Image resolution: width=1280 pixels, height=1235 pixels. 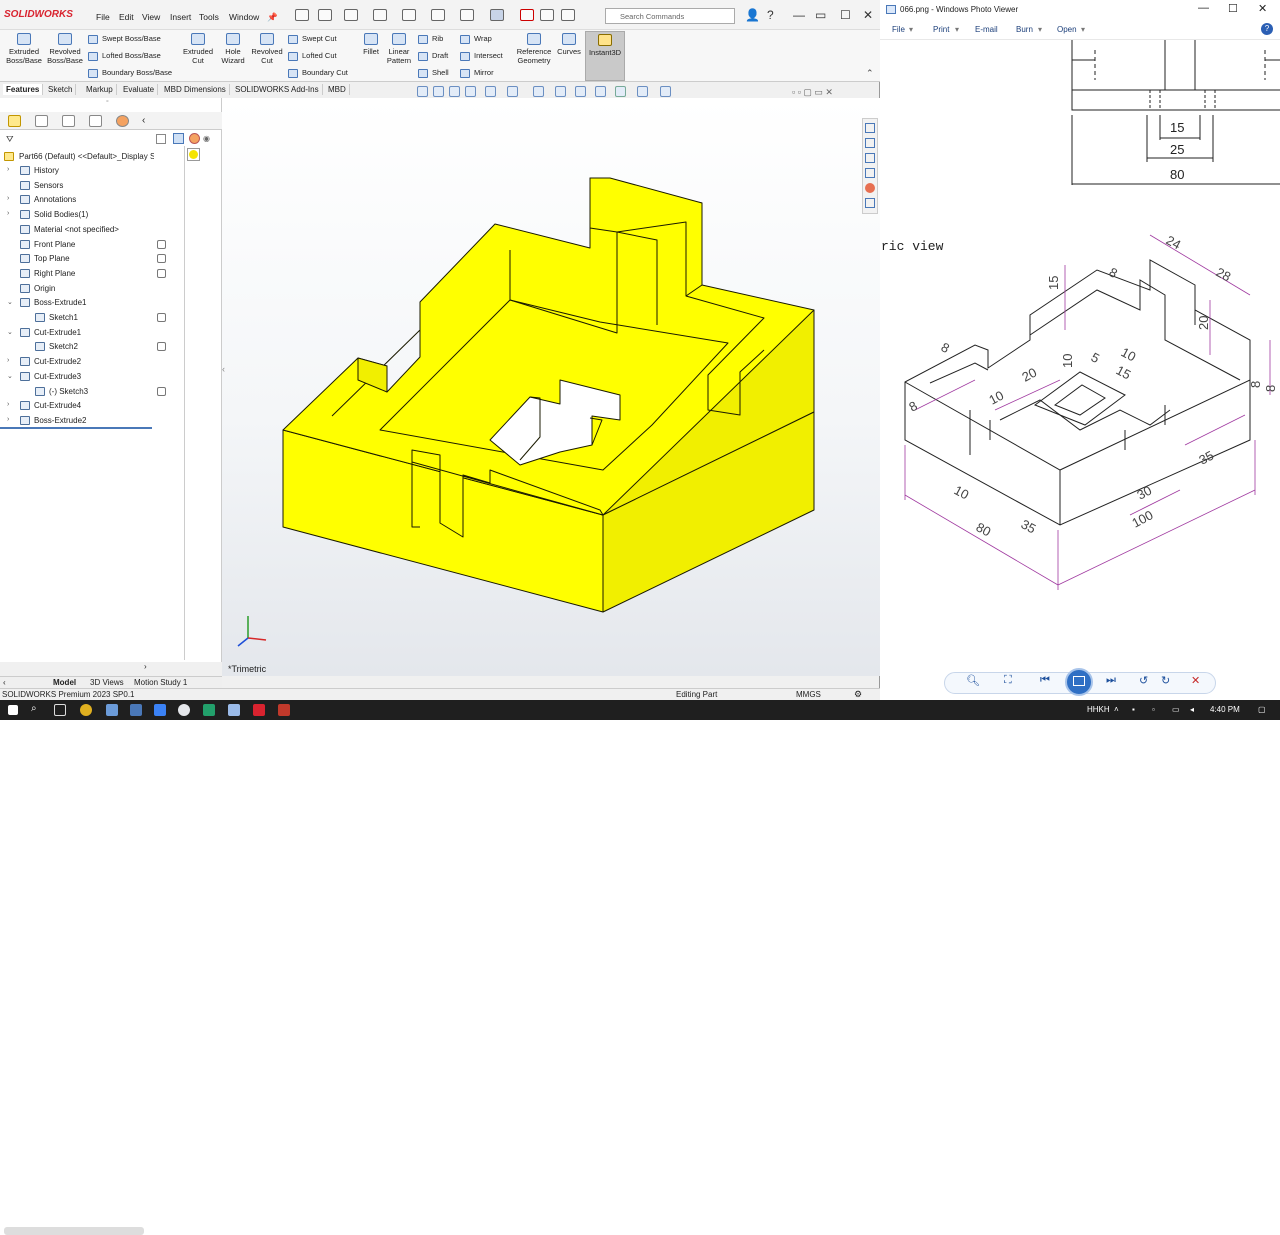 What do you see at coordinates (868, 15) in the screenshot?
I see `close-icon: ✕` at bounding box center [868, 15].